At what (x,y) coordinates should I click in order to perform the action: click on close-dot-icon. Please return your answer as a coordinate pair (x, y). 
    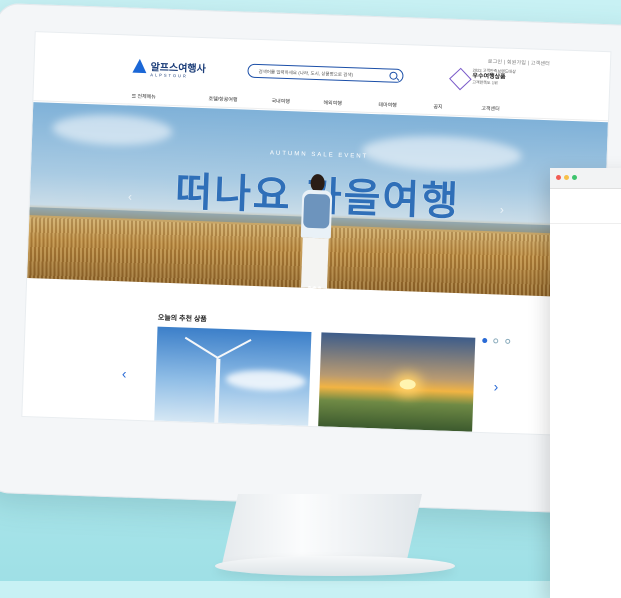
    Looking at the image, I should click on (558, 177).